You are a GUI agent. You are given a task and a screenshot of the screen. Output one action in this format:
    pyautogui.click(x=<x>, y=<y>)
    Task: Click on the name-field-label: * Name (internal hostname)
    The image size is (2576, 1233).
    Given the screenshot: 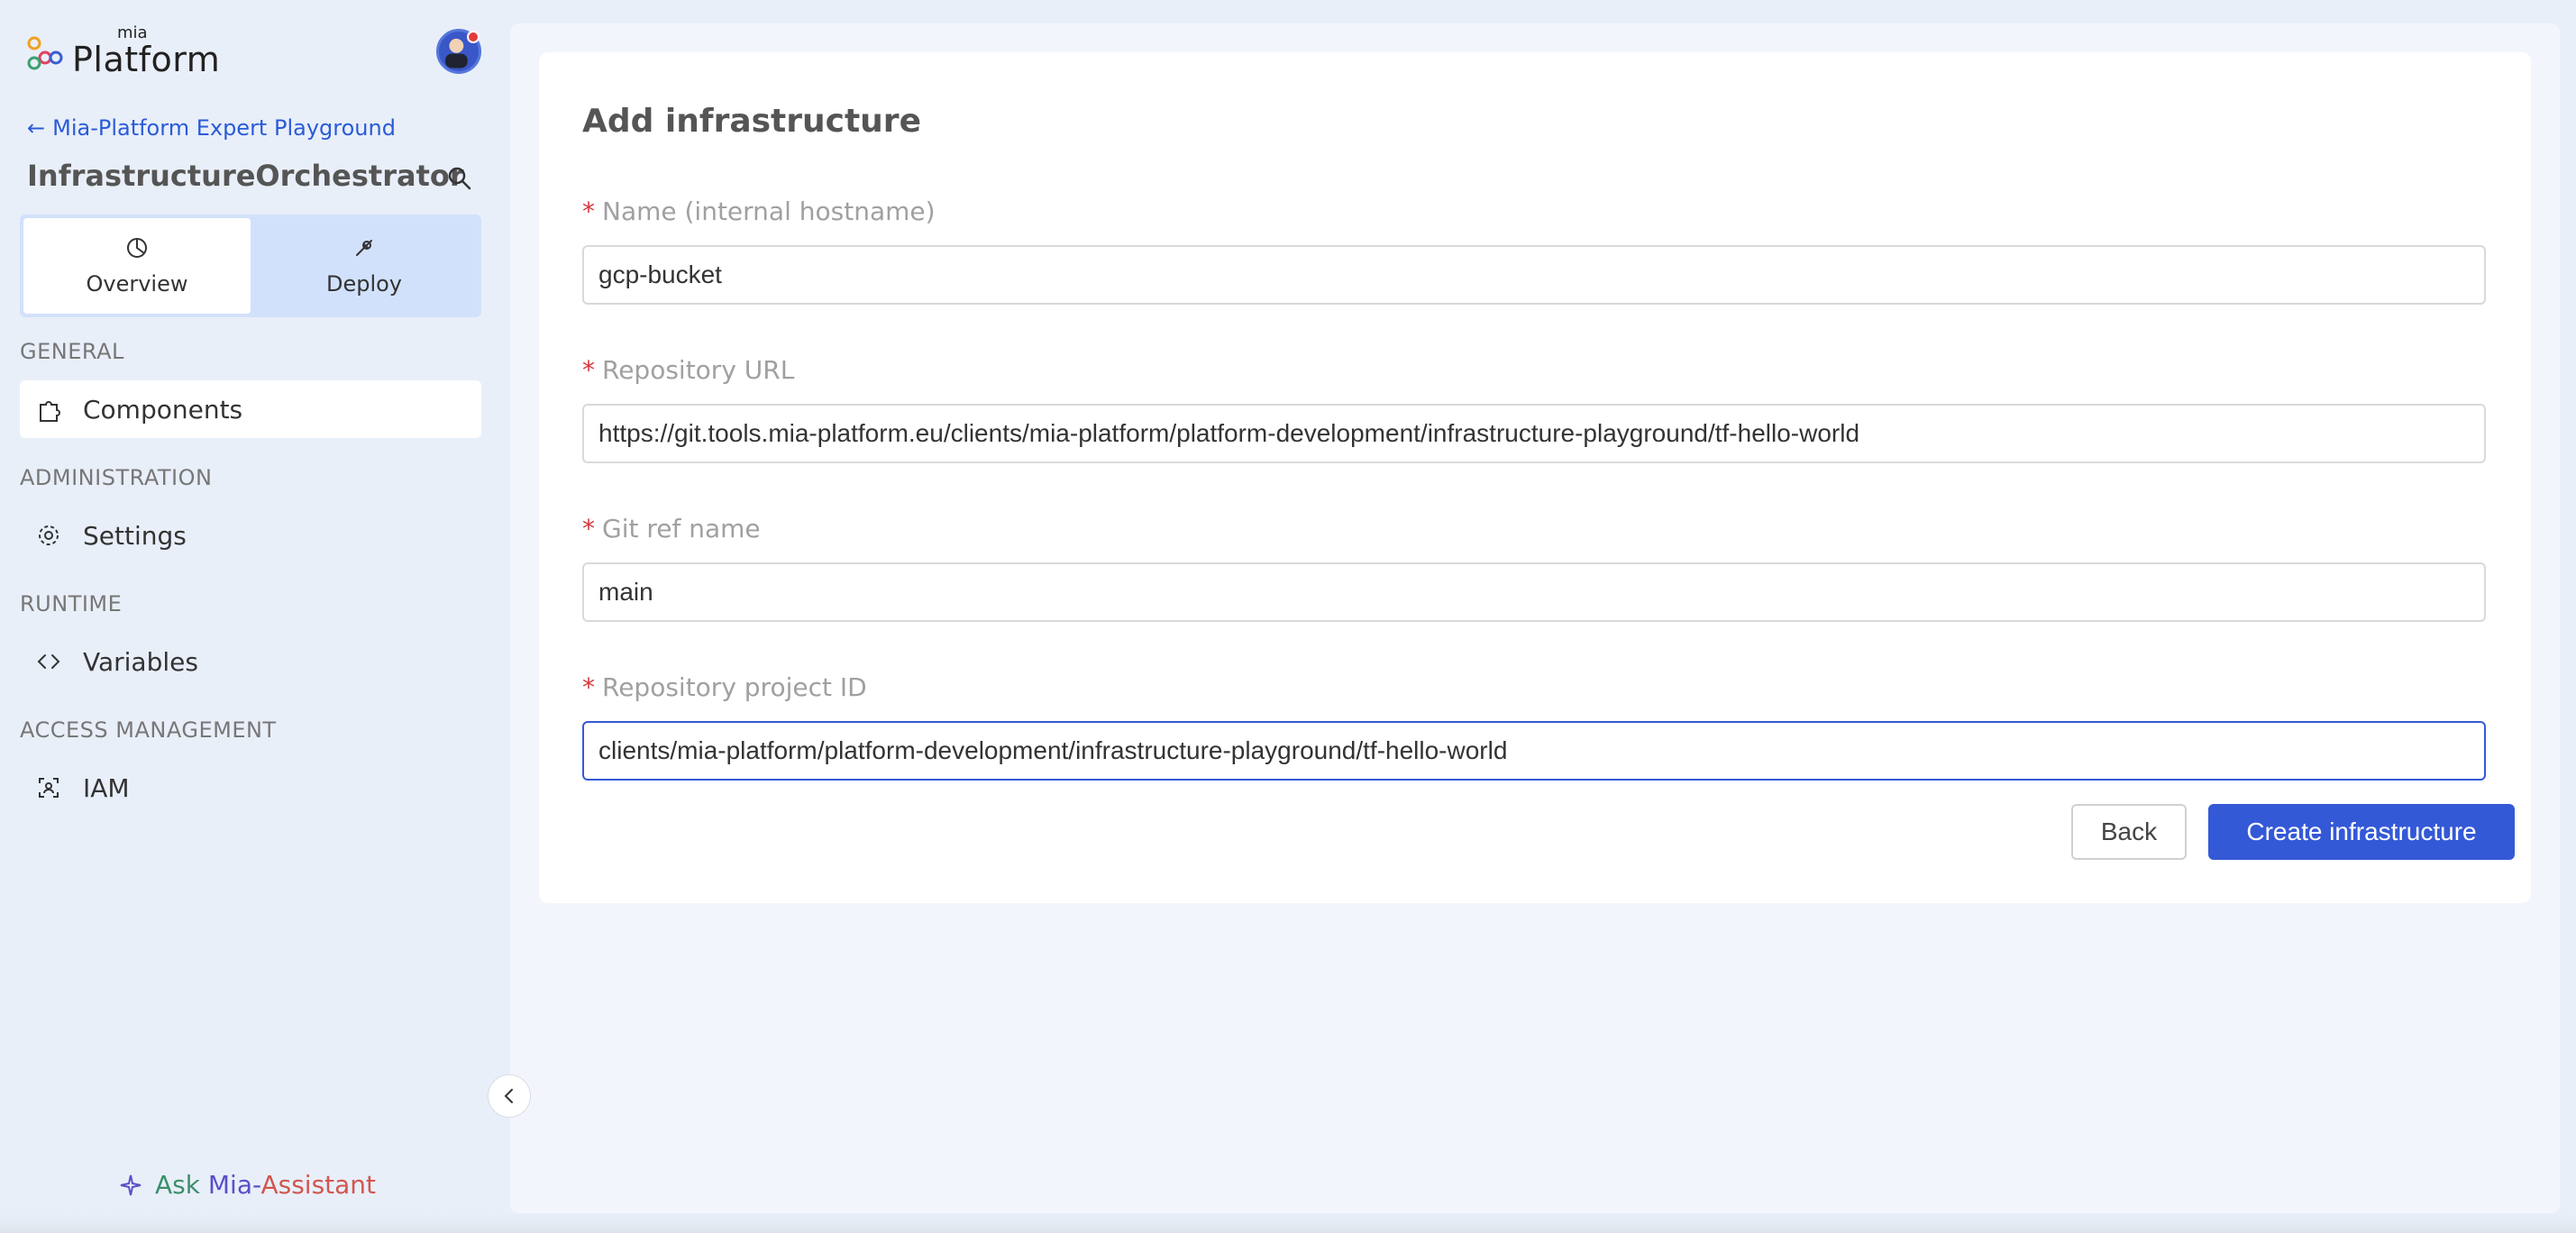 What is the action you would take?
    pyautogui.click(x=759, y=211)
    